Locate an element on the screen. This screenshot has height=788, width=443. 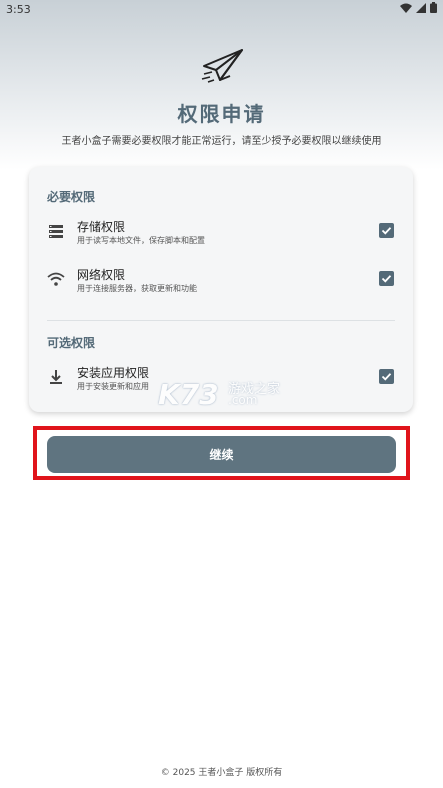
install-checkbox is located at coordinates (386, 376).